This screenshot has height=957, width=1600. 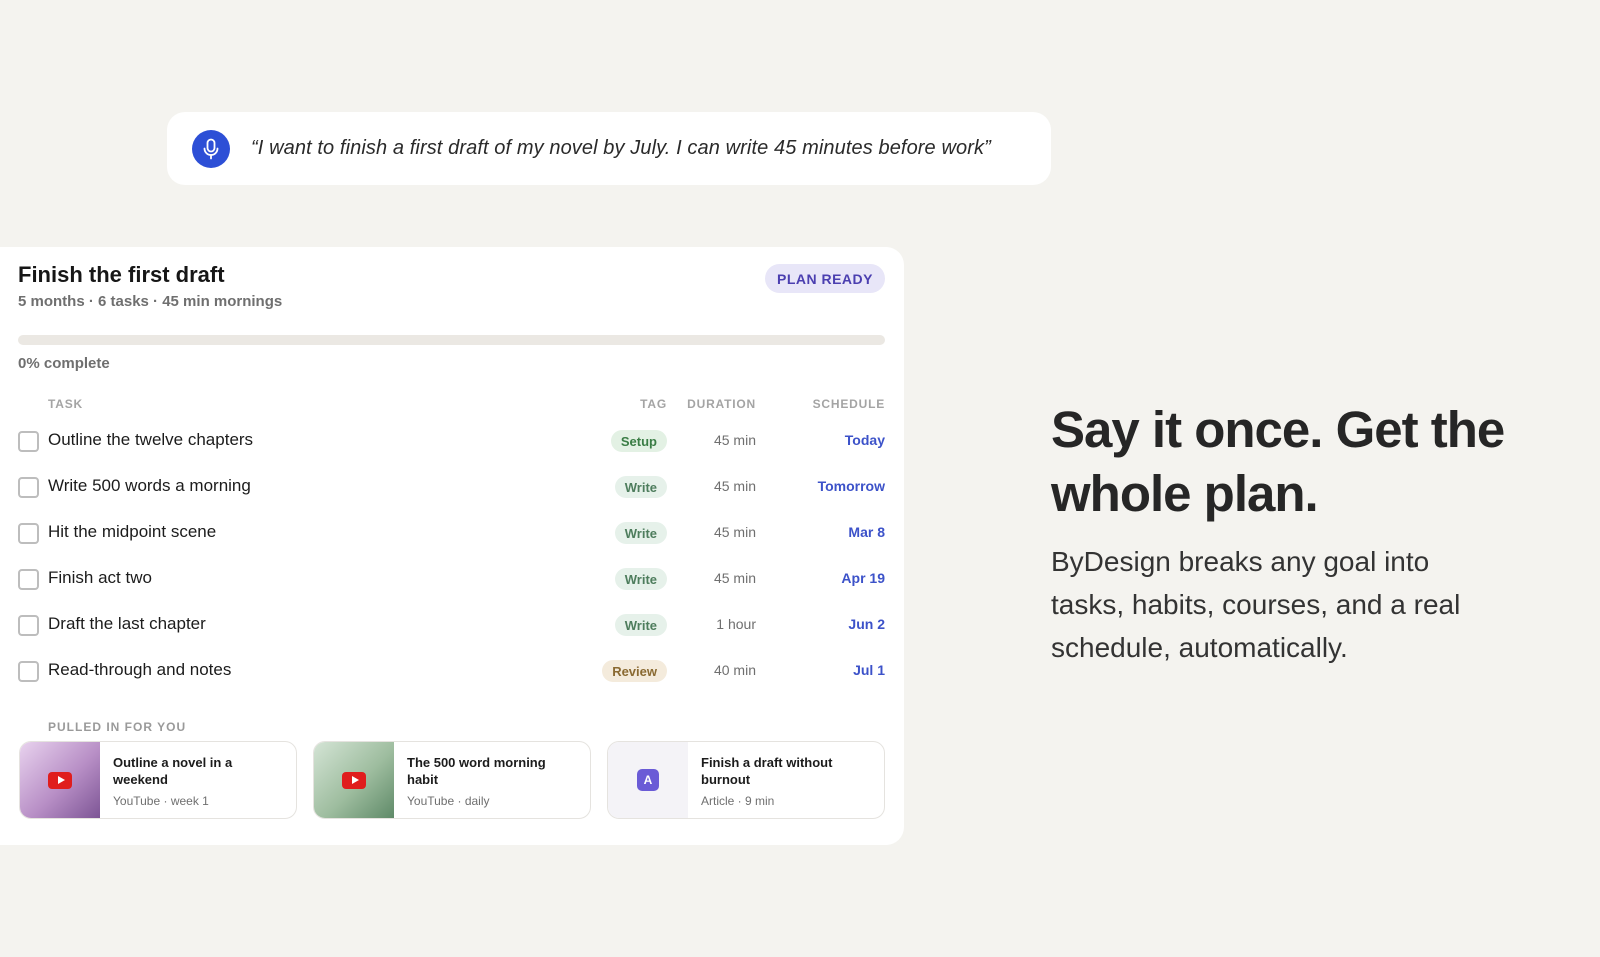 What do you see at coordinates (653, 404) in the screenshot?
I see `column-header-tag: TAG` at bounding box center [653, 404].